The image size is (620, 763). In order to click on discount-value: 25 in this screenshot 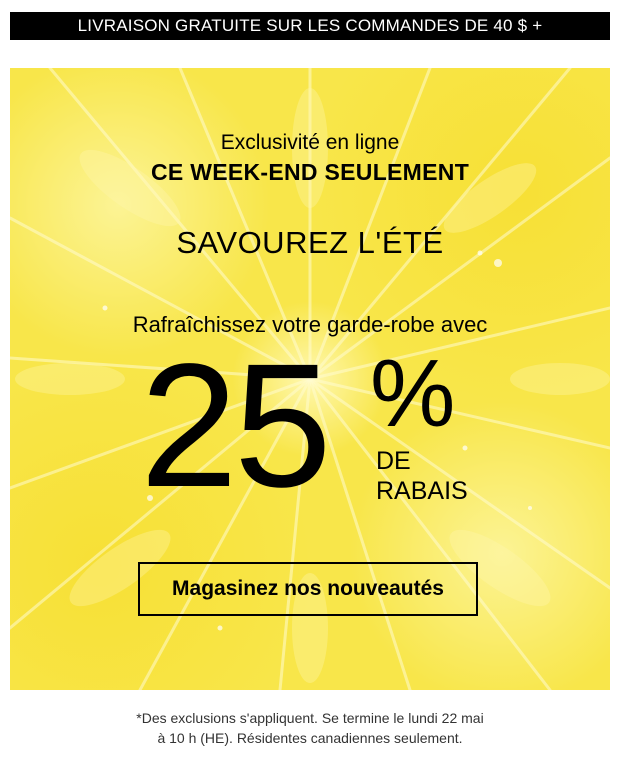, I will do `click(236, 426)`.